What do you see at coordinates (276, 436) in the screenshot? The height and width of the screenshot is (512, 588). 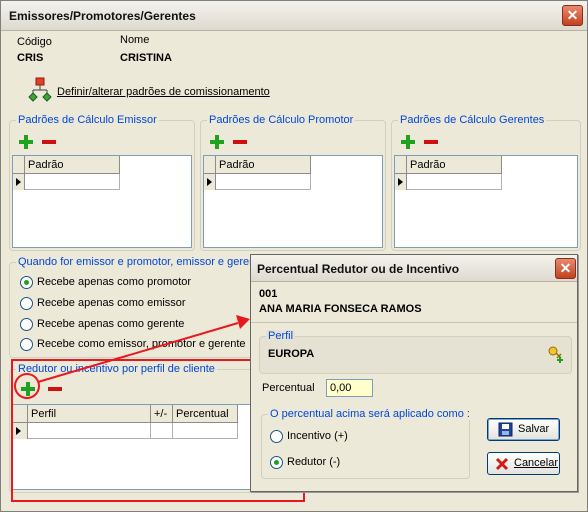 I see `radio-incentivo` at bounding box center [276, 436].